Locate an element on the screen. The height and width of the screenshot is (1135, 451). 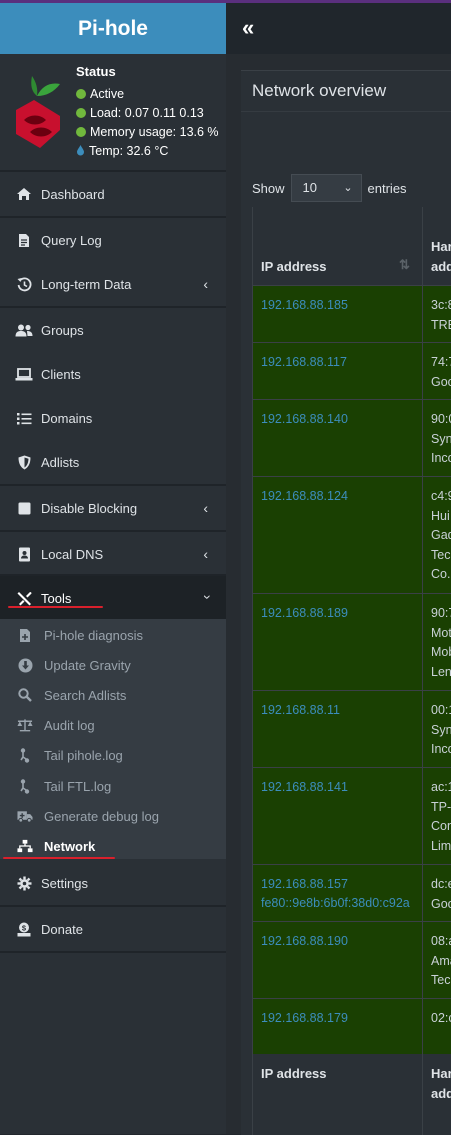
hardware-address-line: 02:c is located at coordinates (441, 1018).